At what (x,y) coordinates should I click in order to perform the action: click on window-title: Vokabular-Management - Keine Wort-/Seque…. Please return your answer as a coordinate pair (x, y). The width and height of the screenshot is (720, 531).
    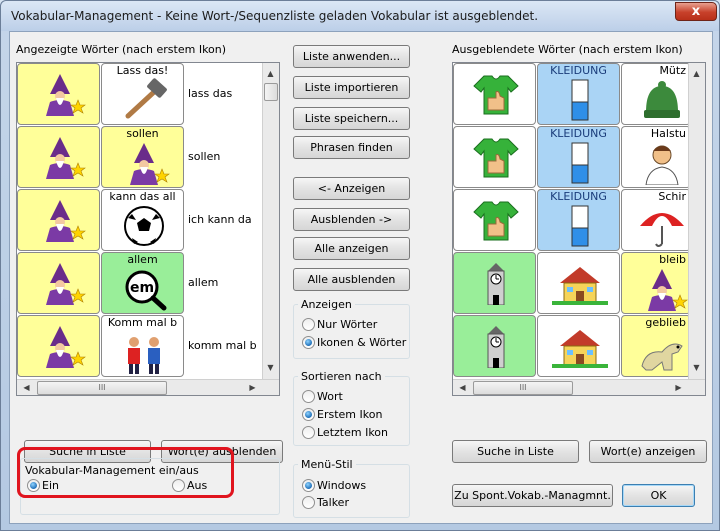
    Looking at the image, I should click on (275, 16).